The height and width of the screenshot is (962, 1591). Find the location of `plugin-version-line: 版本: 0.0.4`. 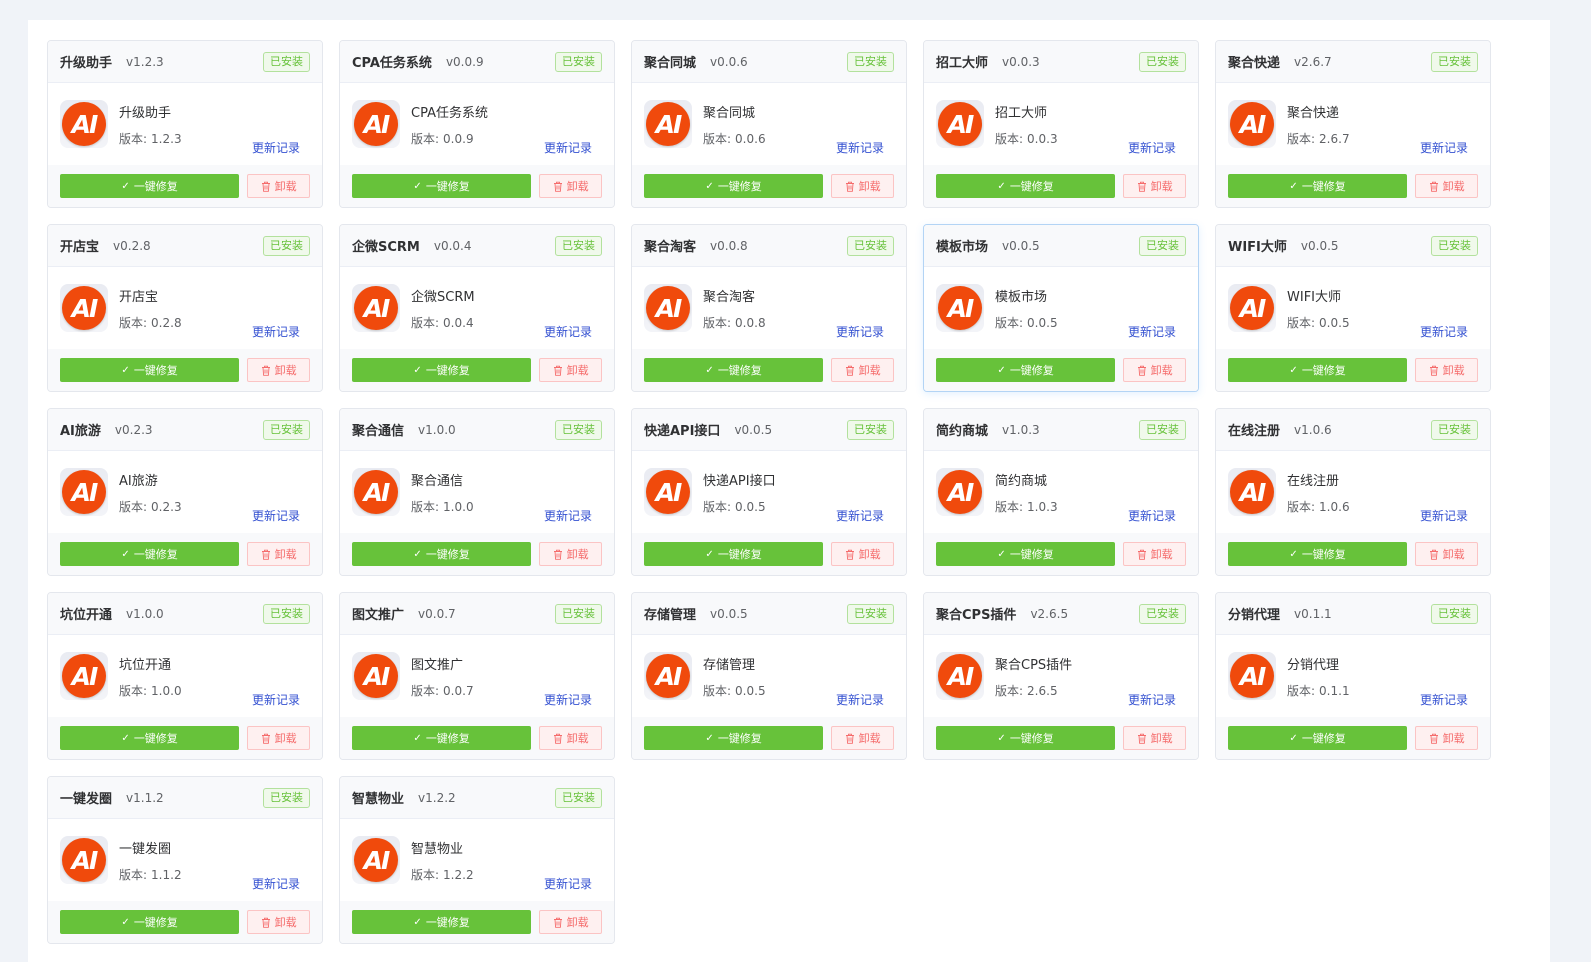

plugin-version-line: 版本: 0.0.4 is located at coordinates (443, 322).